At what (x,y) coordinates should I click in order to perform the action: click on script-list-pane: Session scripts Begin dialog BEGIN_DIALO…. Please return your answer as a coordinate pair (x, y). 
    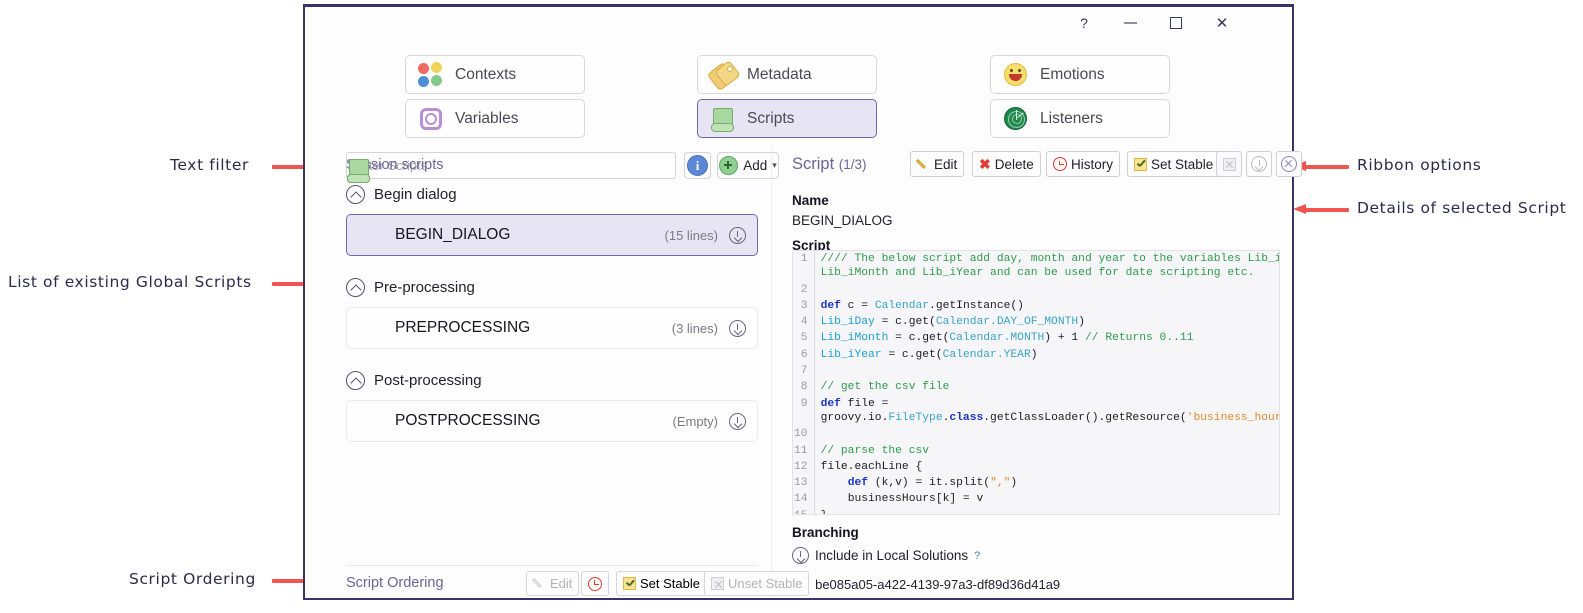
    Looking at the image, I should click on (552, 299).